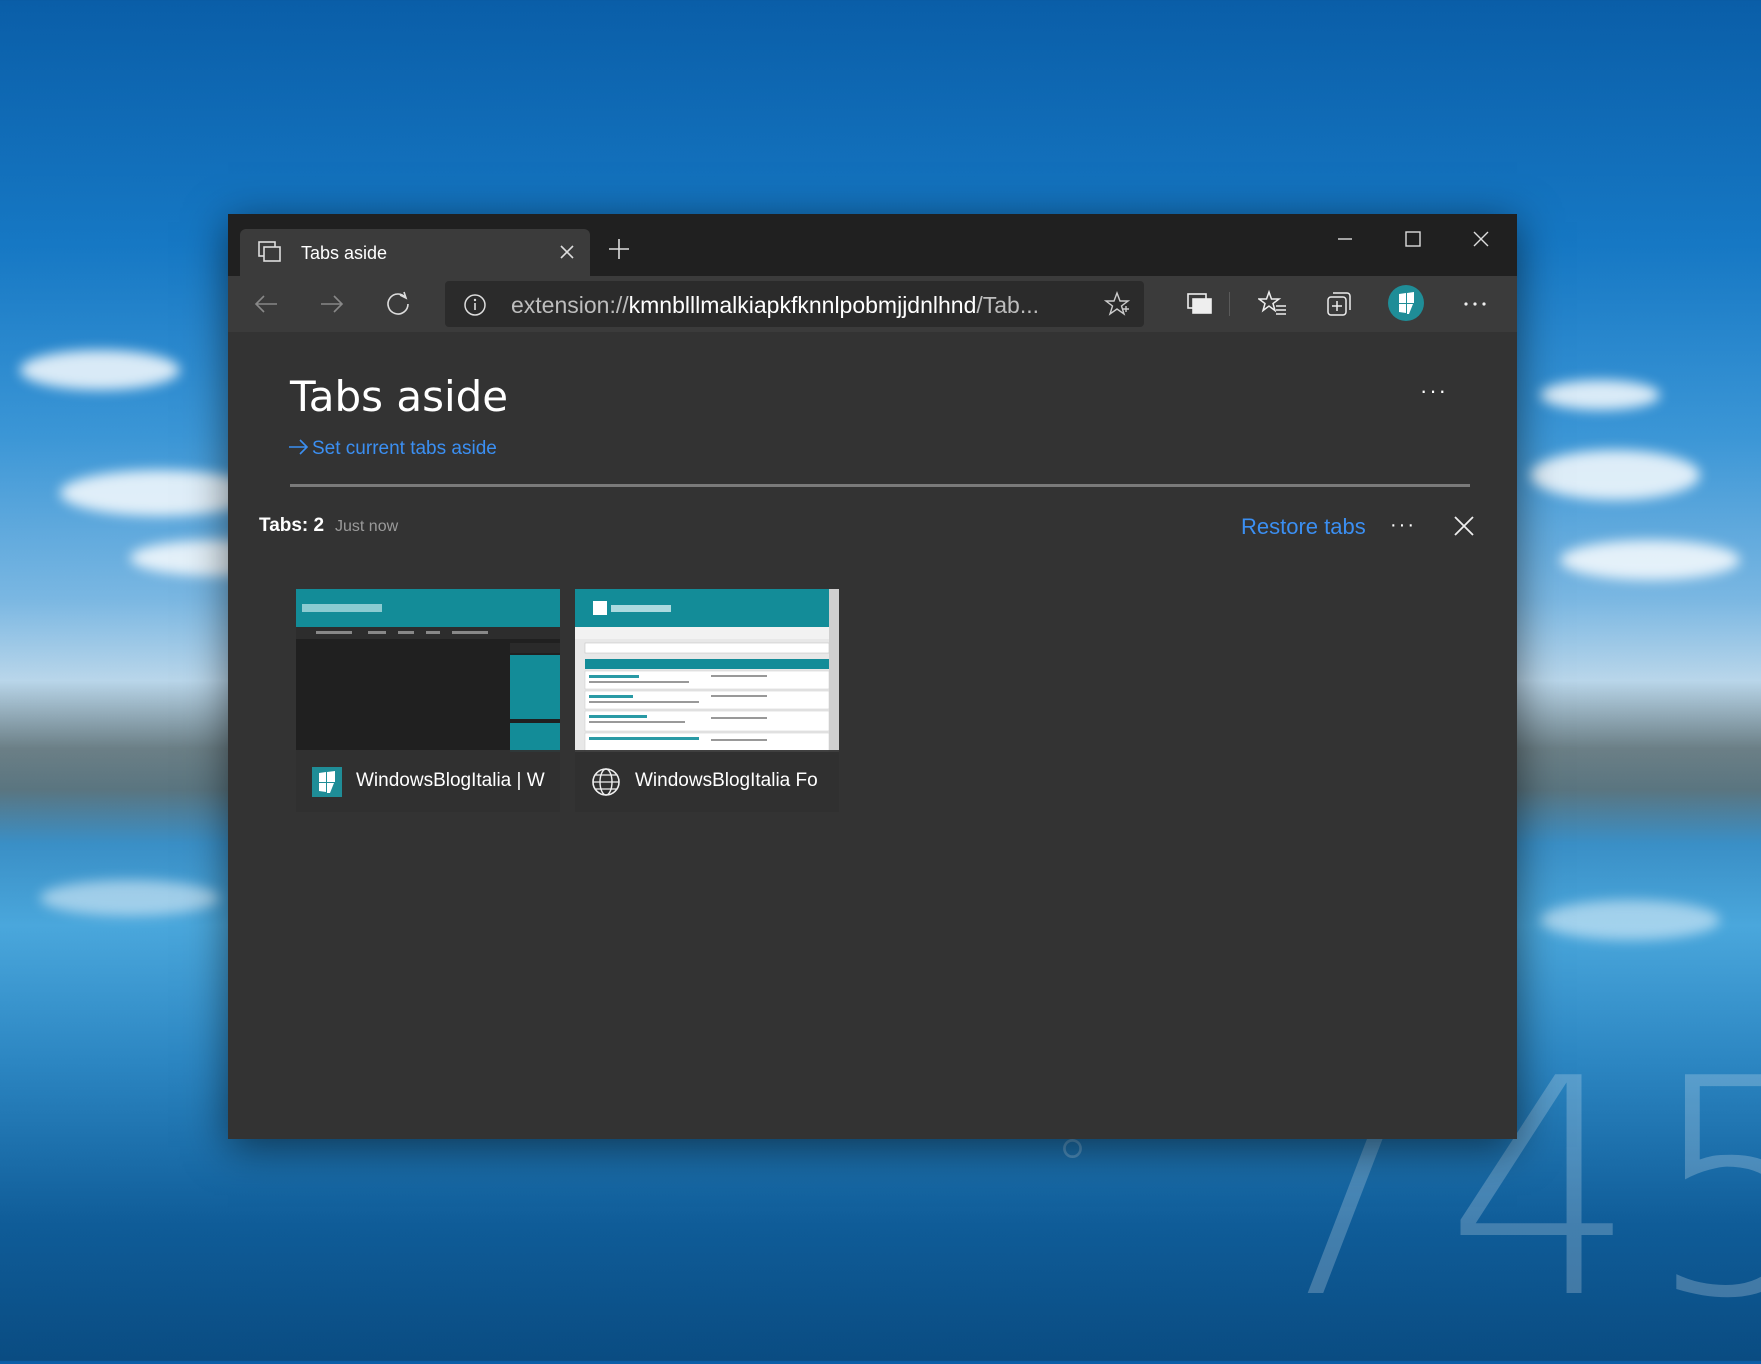  I want to click on set-tabs-aside-link: Set current tabs aside, so click(392, 449).